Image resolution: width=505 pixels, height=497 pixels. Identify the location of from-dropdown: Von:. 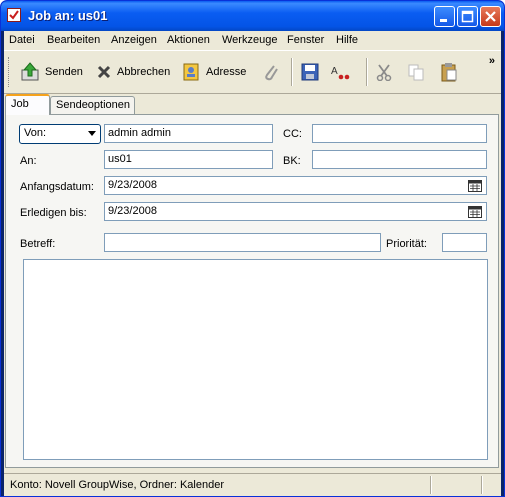
(60, 134).